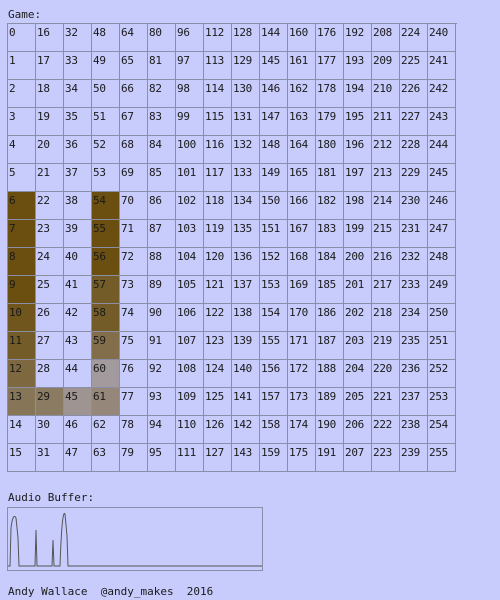 Image resolution: width=500 pixels, height=600 pixels. I want to click on grid-cell: 92, so click(162, 374).